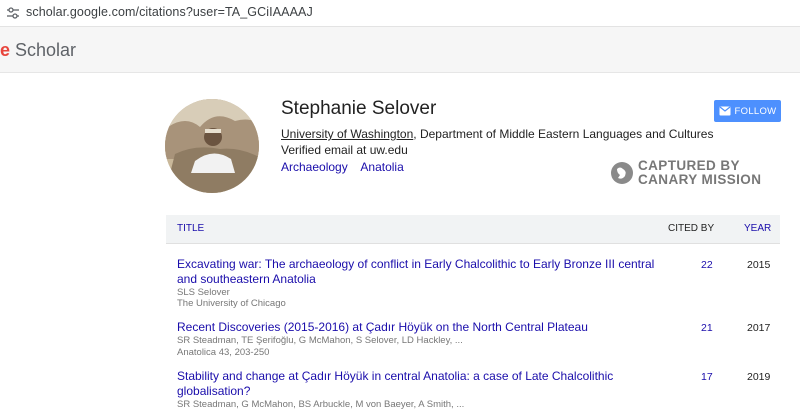 This screenshot has width=800, height=412. I want to click on avatar-photo, so click(212, 146).